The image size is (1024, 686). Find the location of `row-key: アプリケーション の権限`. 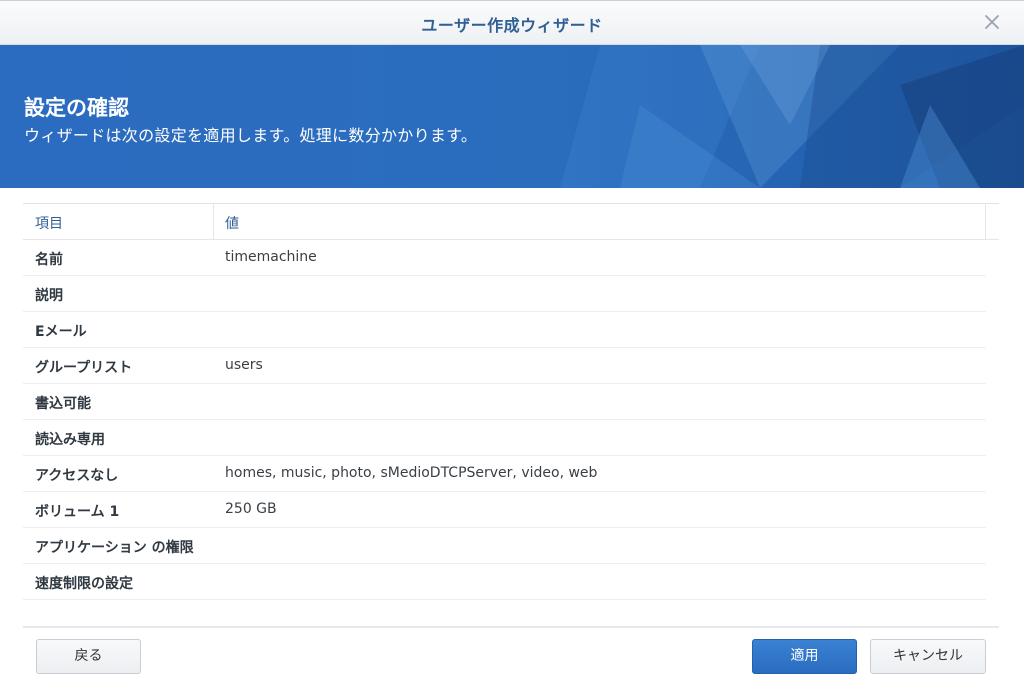

row-key: アプリケーション の権限 is located at coordinates (114, 548).